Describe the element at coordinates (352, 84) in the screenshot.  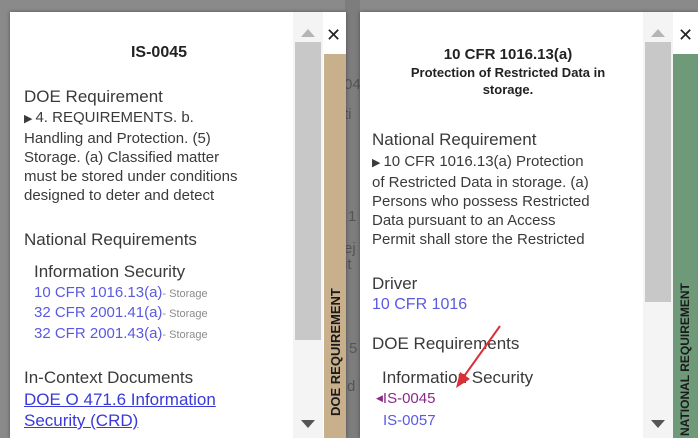
I see `background-text: 04` at that location.